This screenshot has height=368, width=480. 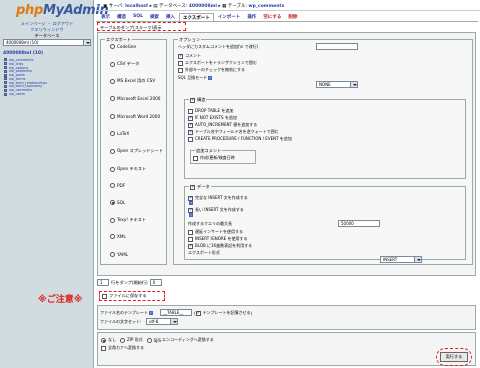 What do you see at coordinates (48, 94) in the screenshot?
I see `sidebar-table-item: wp_users` at bounding box center [48, 94].